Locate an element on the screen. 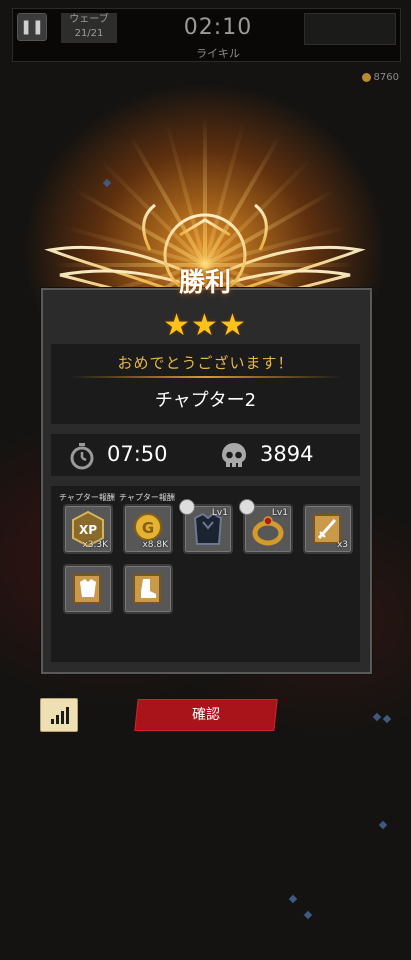 This screenshot has height=960, width=411. chapter-title: チャプター2 is located at coordinates (205, 400).